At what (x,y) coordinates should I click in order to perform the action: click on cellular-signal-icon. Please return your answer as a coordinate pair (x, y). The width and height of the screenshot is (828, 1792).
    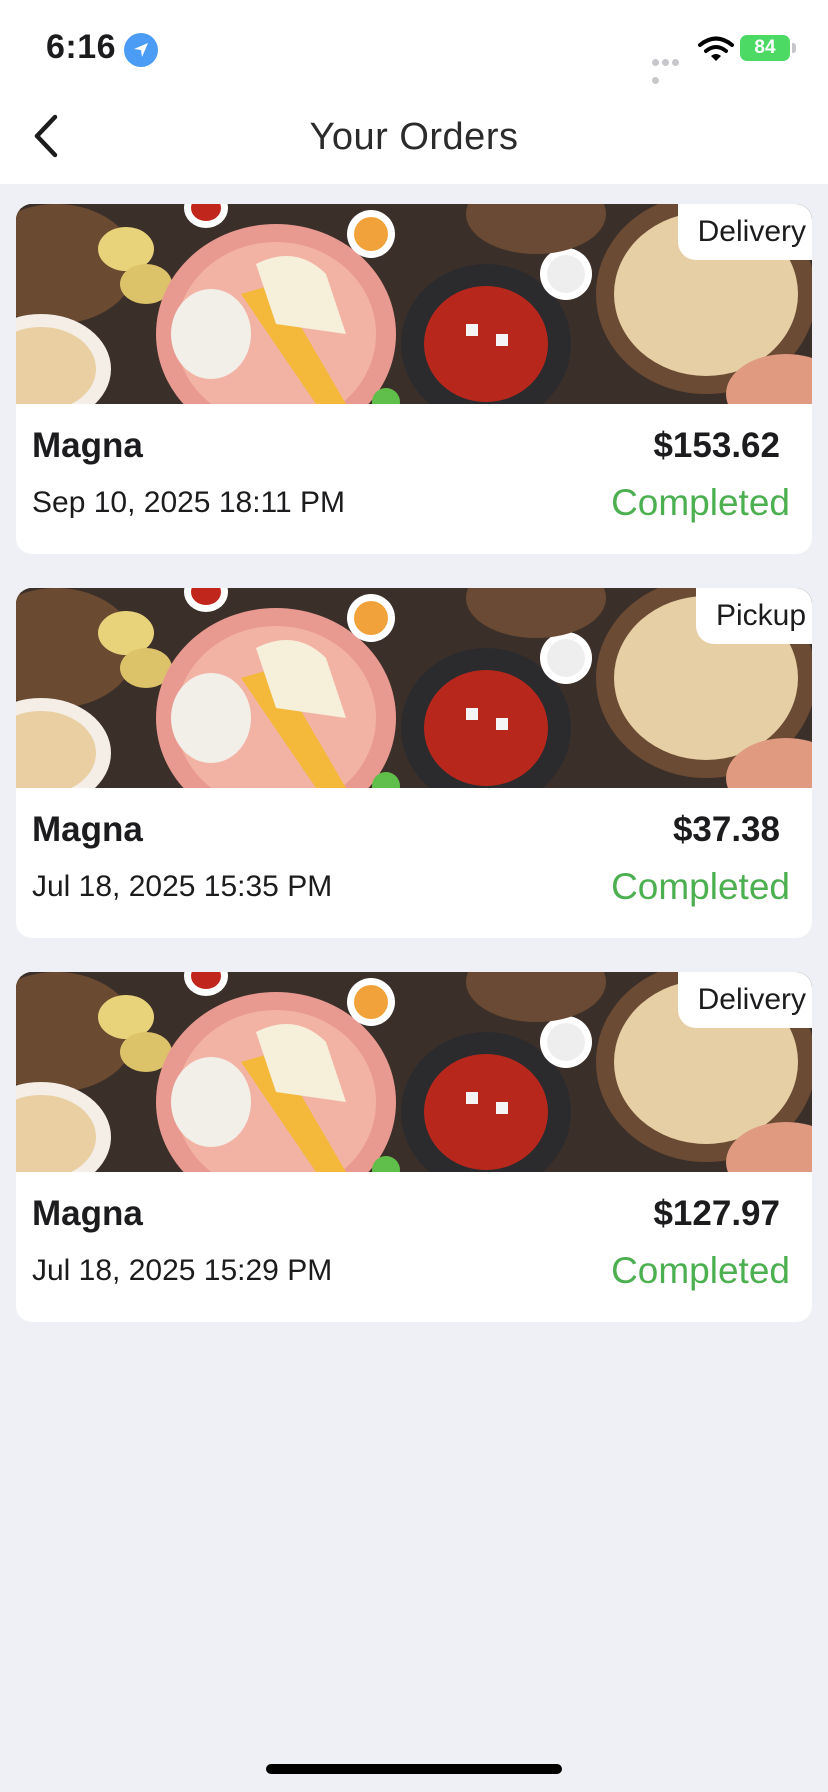
    Looking at the image, I should click on (671, 68).